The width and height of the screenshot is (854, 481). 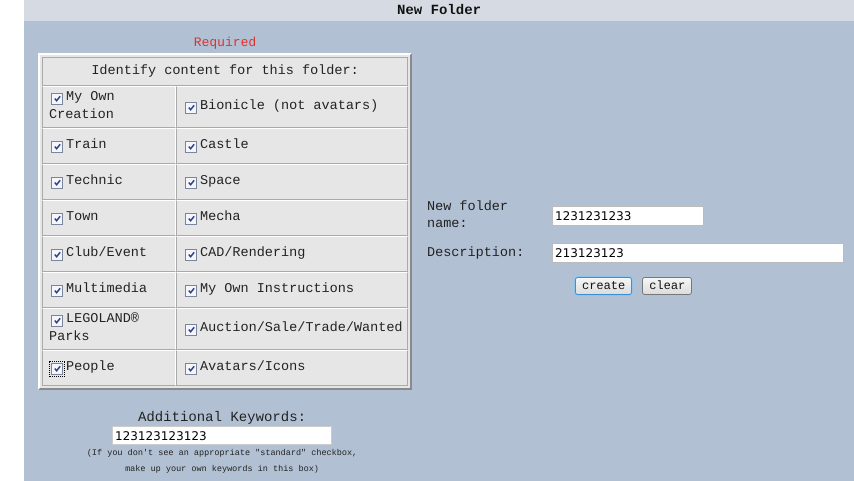 I want to click on create-button: create, so click(x=603, y=286).